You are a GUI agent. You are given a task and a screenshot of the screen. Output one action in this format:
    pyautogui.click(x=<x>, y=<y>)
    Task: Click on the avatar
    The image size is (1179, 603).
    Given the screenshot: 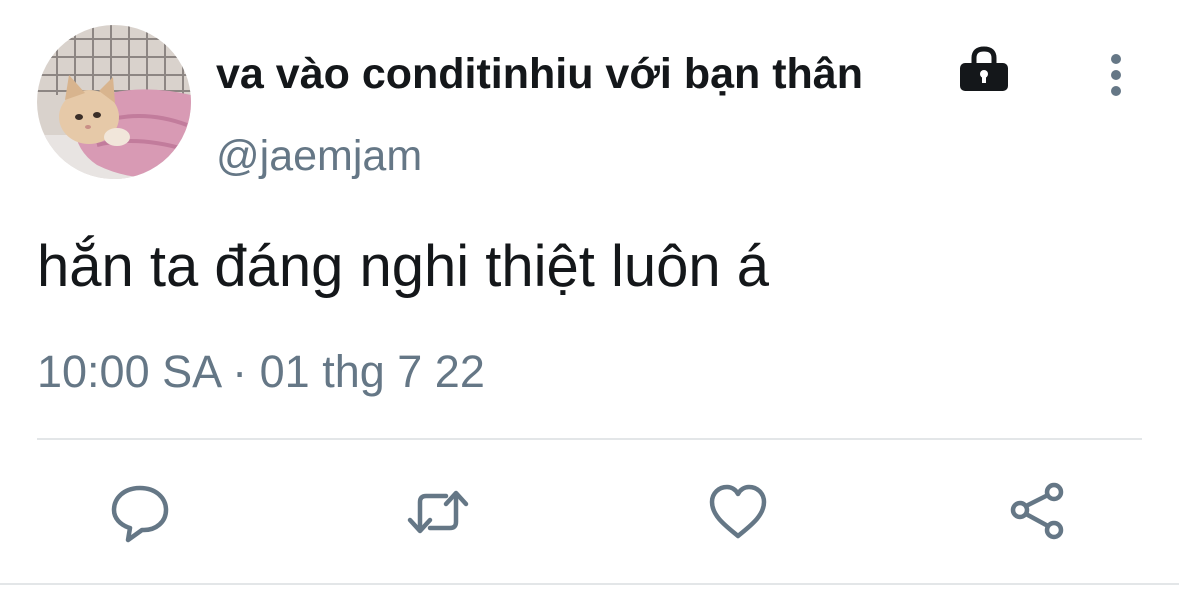 What is the action you would take?
    pyautogui.click(x=114, y=102)
    